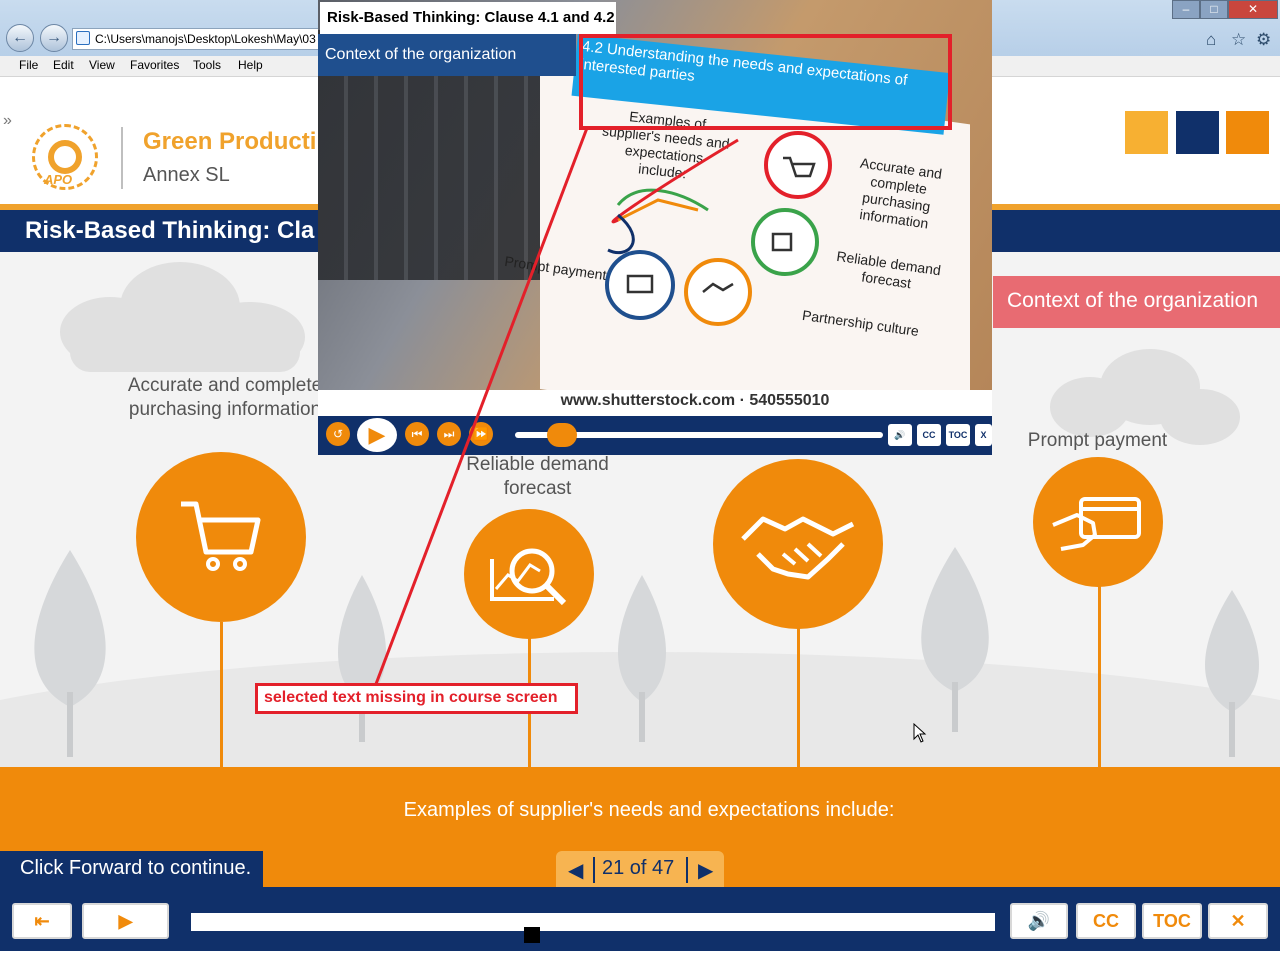 Image resolution: width=1280 pixels, height=971 pixels. I want to click on reference-rewind-icon: ⏮, so click(417, 434).